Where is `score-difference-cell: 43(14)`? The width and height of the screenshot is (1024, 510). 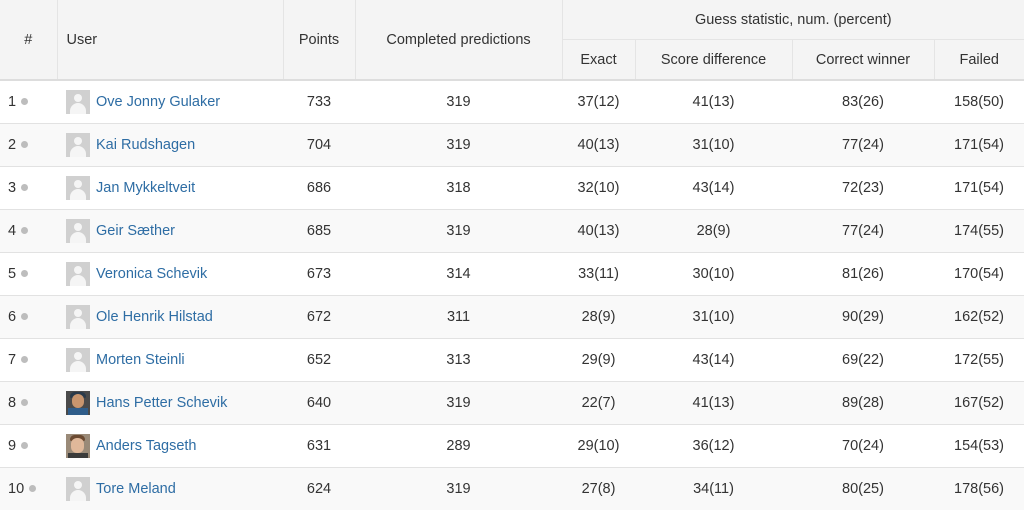
score-difference-cell: 43(14) is located at coordinates (713, 188).